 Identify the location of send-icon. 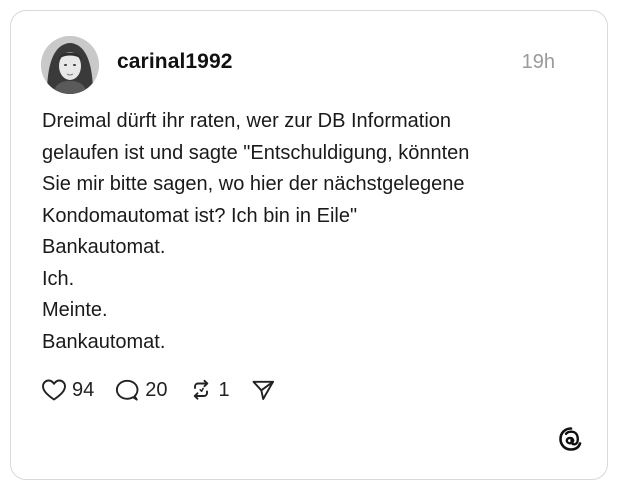
(263, 390).